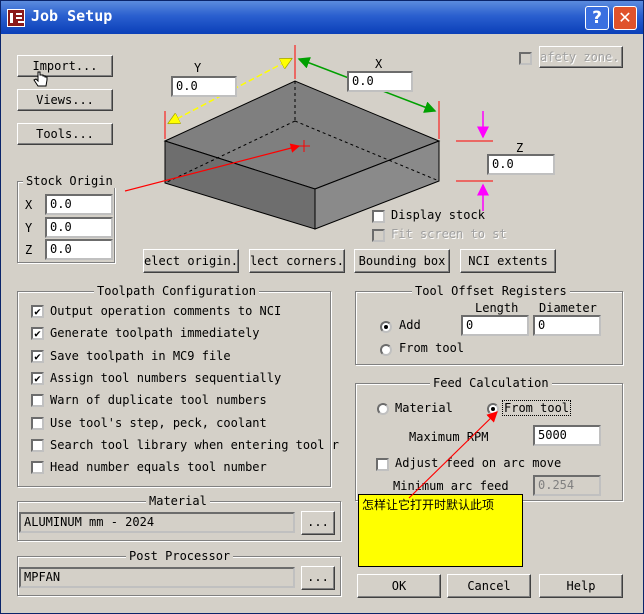  Describe the element at coordinates (495, 325) in the screenshot. I see `length-field: 0` at that location.